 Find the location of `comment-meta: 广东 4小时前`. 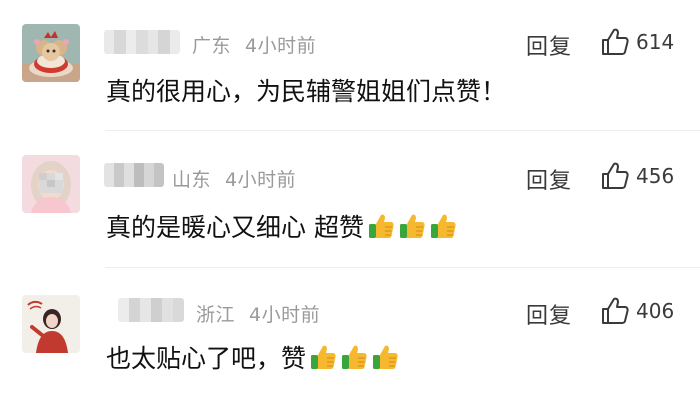

comment-meta: 广东 4小时前 is located at coordinates (254, 44).